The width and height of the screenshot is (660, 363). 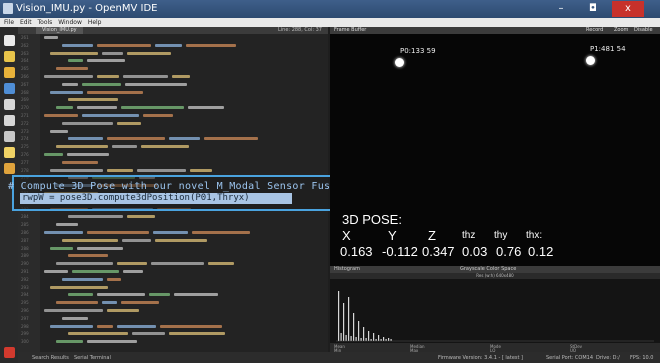 What do you see at coordinates (9, 136) in the screenshot?
I see `cut-icon` at bounding box center [9, 136].